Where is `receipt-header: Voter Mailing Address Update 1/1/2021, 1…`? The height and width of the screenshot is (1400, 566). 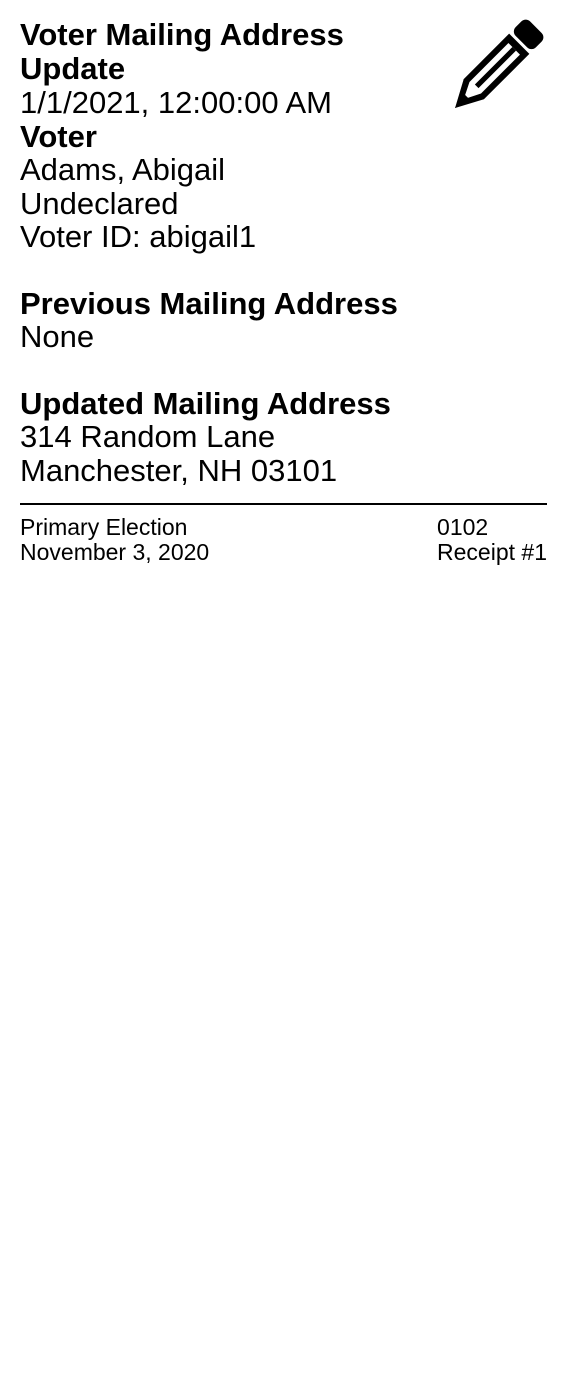
receipt-header: Voter Mailing Address Update 1/1/2021, 1… is located at coordinates (283, 69).